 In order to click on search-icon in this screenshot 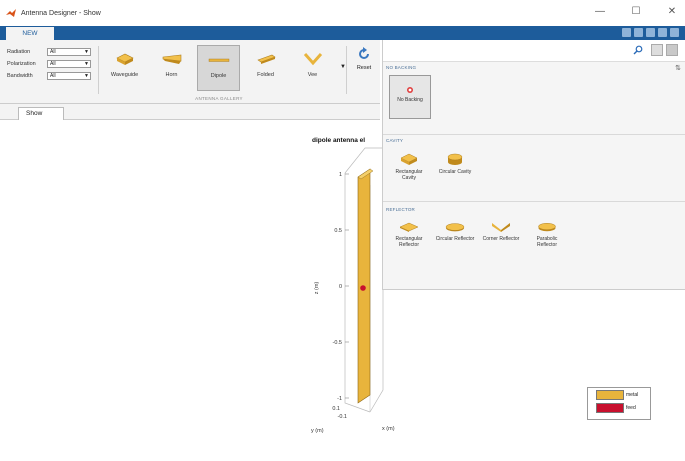, I will do `click(638, 50)`.